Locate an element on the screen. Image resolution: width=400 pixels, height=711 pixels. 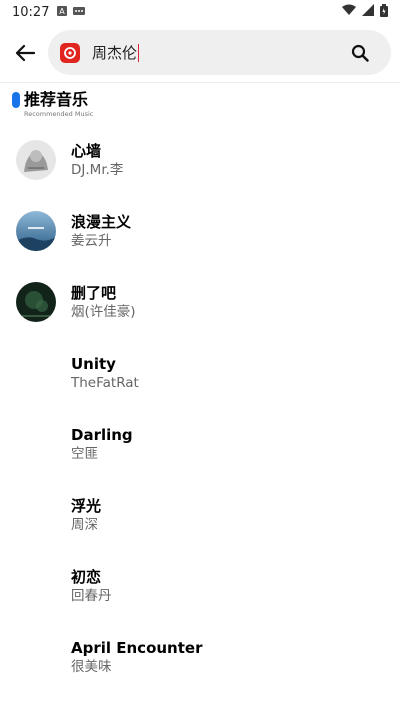
signal-icon is located at coordinates (368, 12).